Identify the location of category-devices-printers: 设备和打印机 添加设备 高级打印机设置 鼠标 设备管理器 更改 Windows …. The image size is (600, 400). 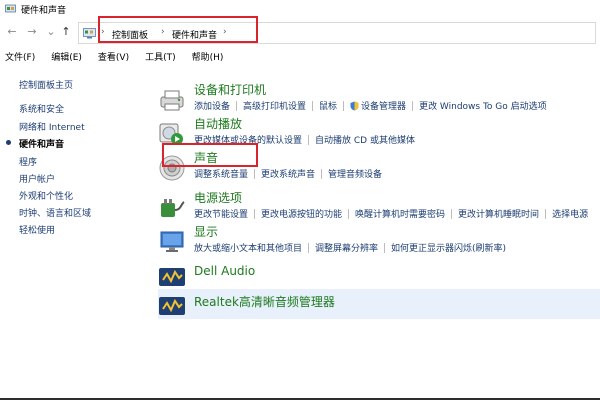
(379, 97).